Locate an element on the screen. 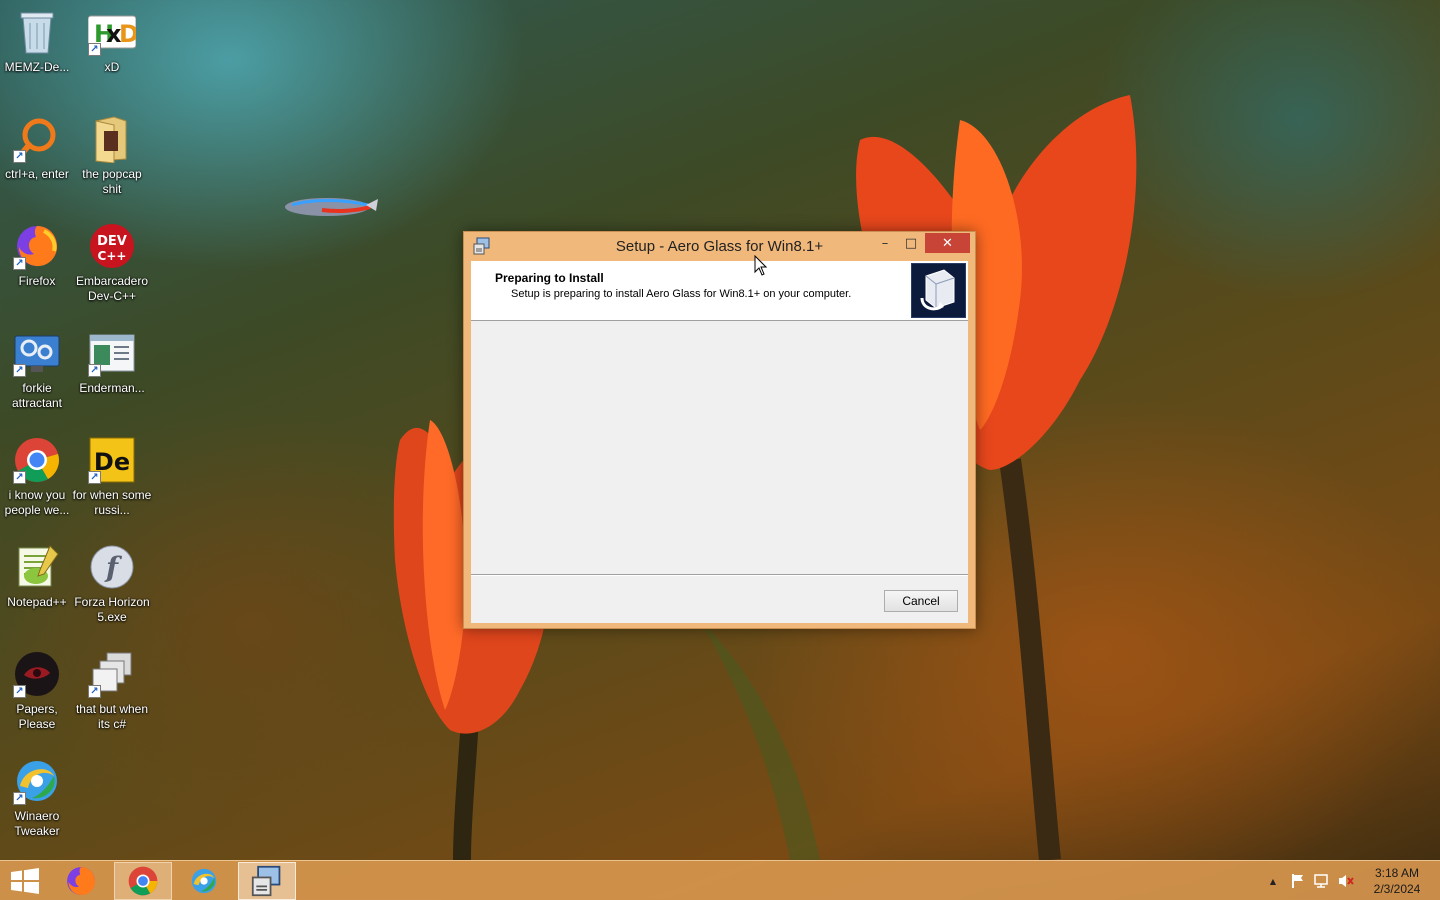 This screenshot has width=1440, height=900. flash-icon: f is located at coordinates (112, 567).